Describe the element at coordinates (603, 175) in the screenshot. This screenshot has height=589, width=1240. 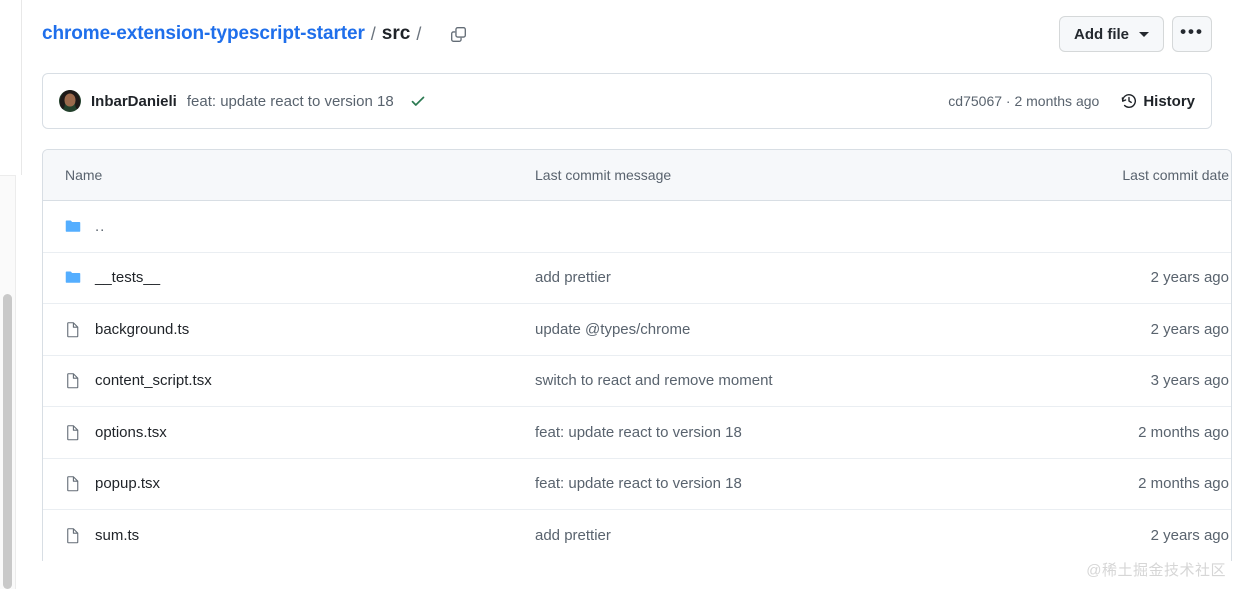
I see `column-header-message: Last commit message` at that location.